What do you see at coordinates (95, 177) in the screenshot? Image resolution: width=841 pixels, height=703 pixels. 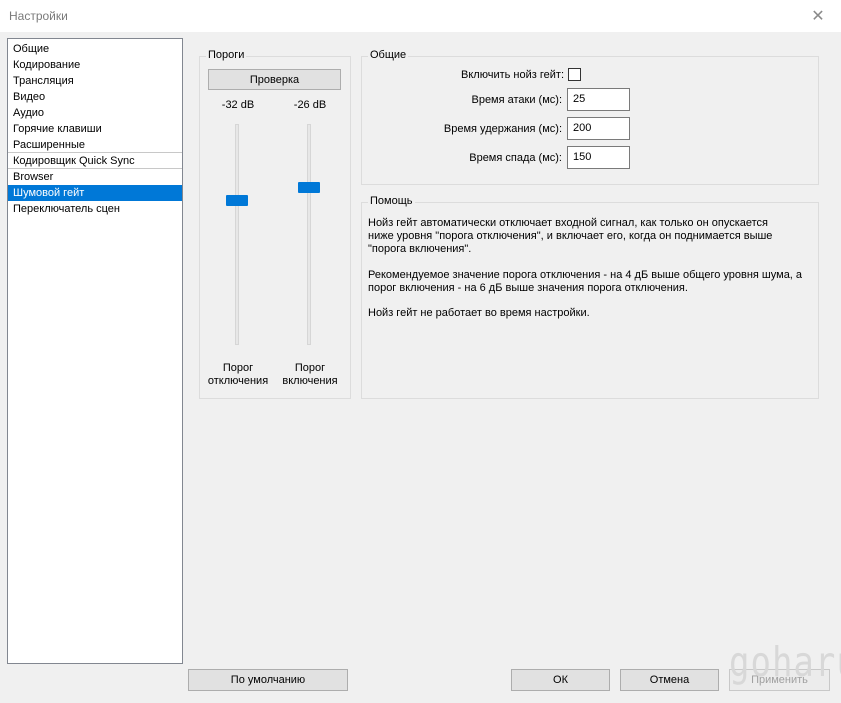 I see `sidebar-item-browser: Browser` at bounding box center [95, 177].